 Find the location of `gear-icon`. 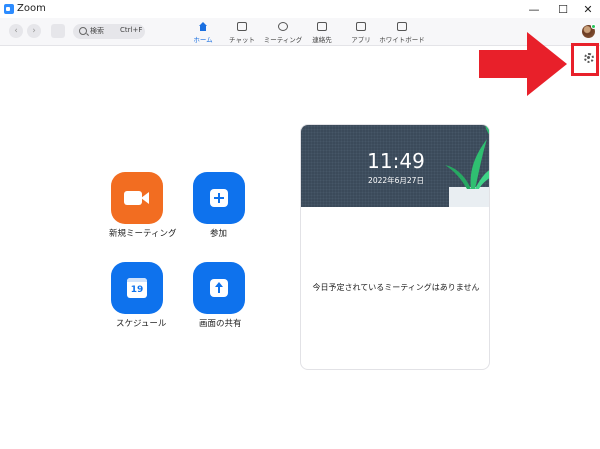

gear-icon is located at coordinates (589, 58).